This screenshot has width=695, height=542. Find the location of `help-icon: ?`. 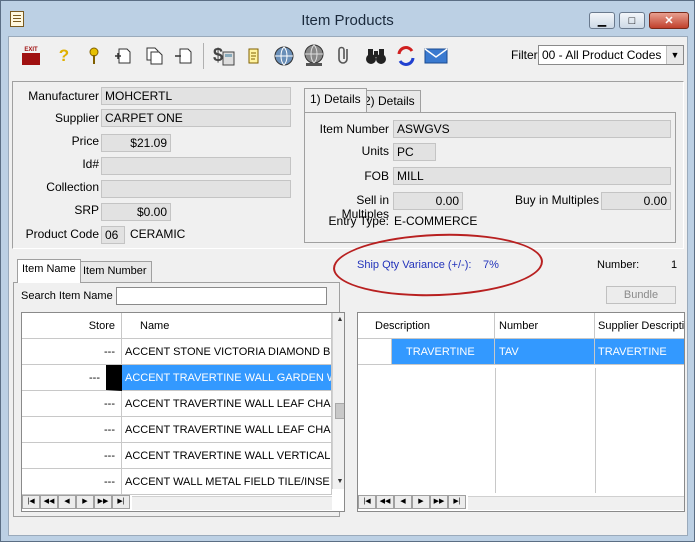

help-icon: ? is located at coordinates (64, 56).